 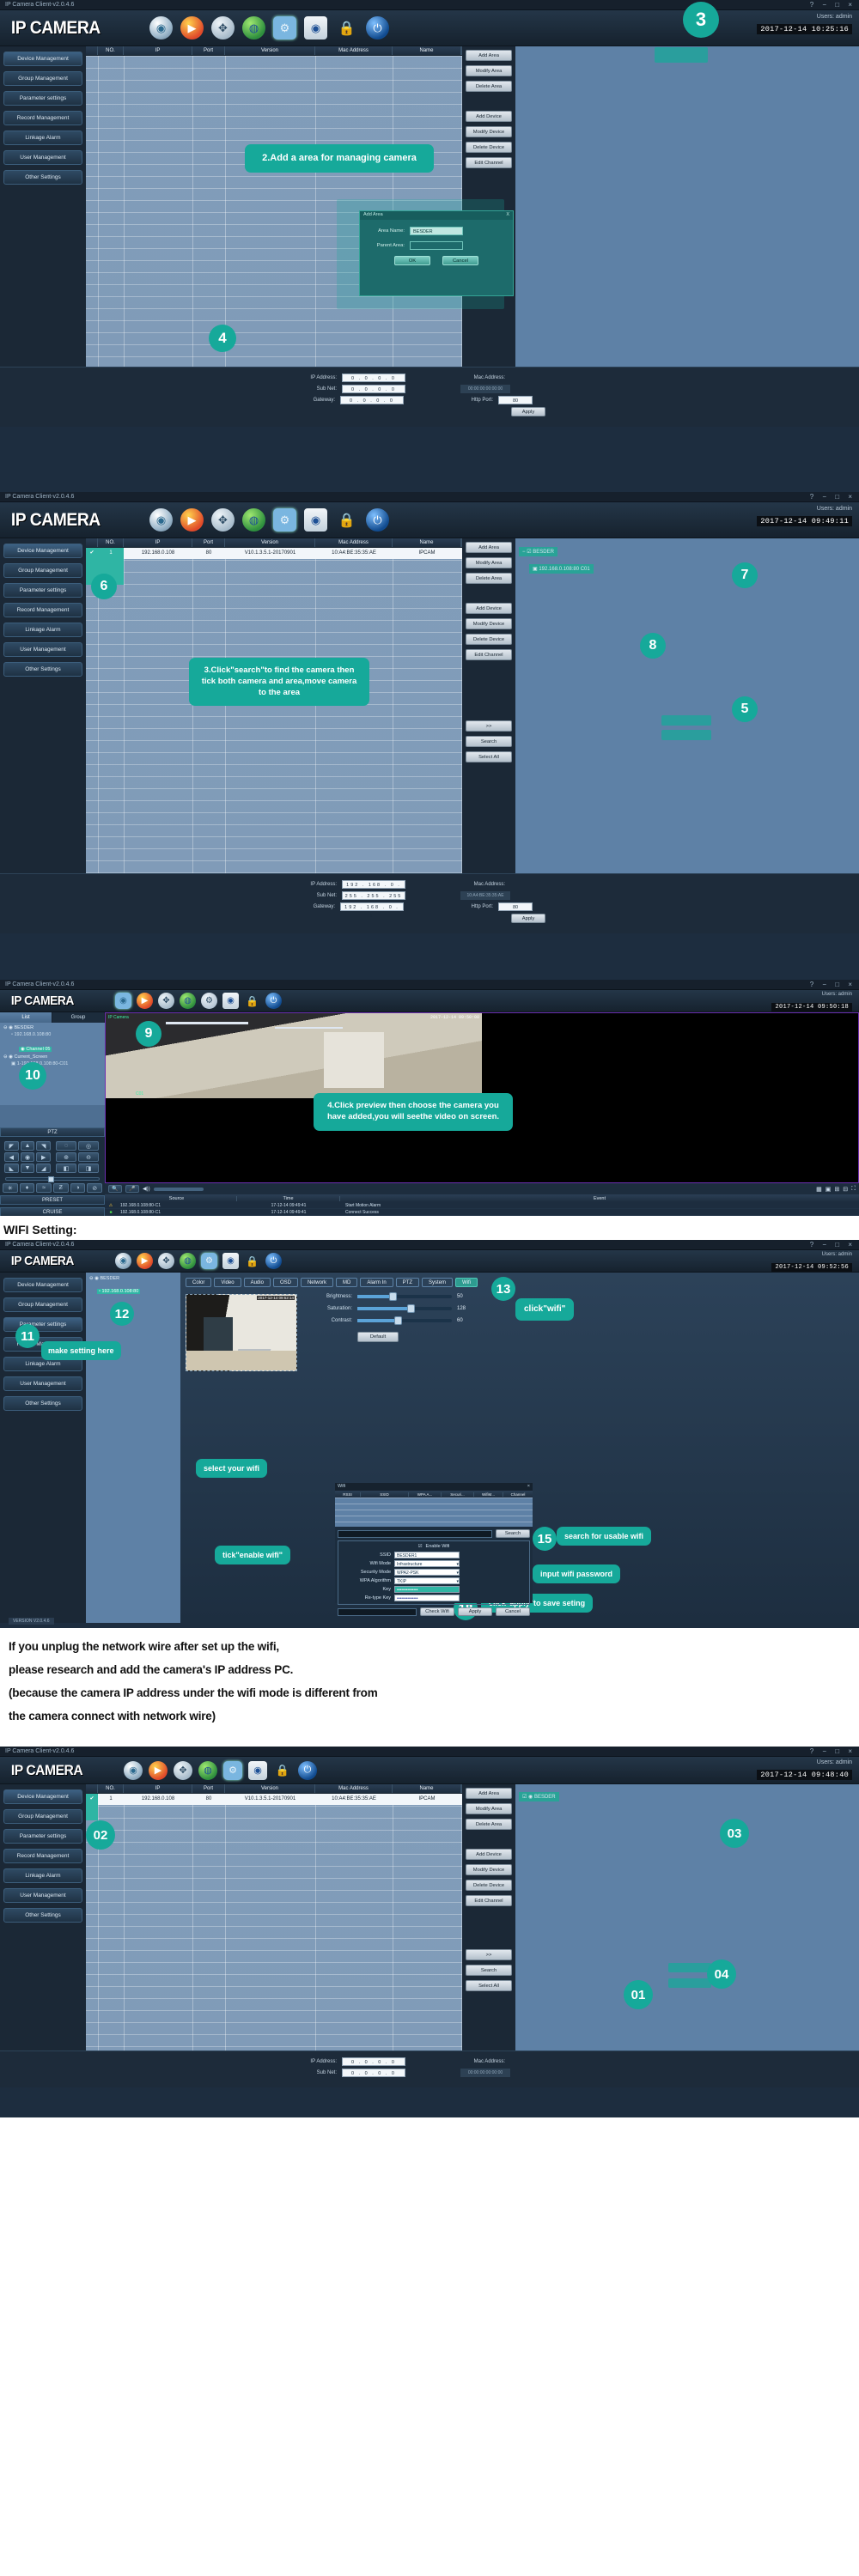 What do you see at coordinates (467, 1283) in the screenshot?
I see `tab-wifi: Wifi` at bounding box center [467, 1283].